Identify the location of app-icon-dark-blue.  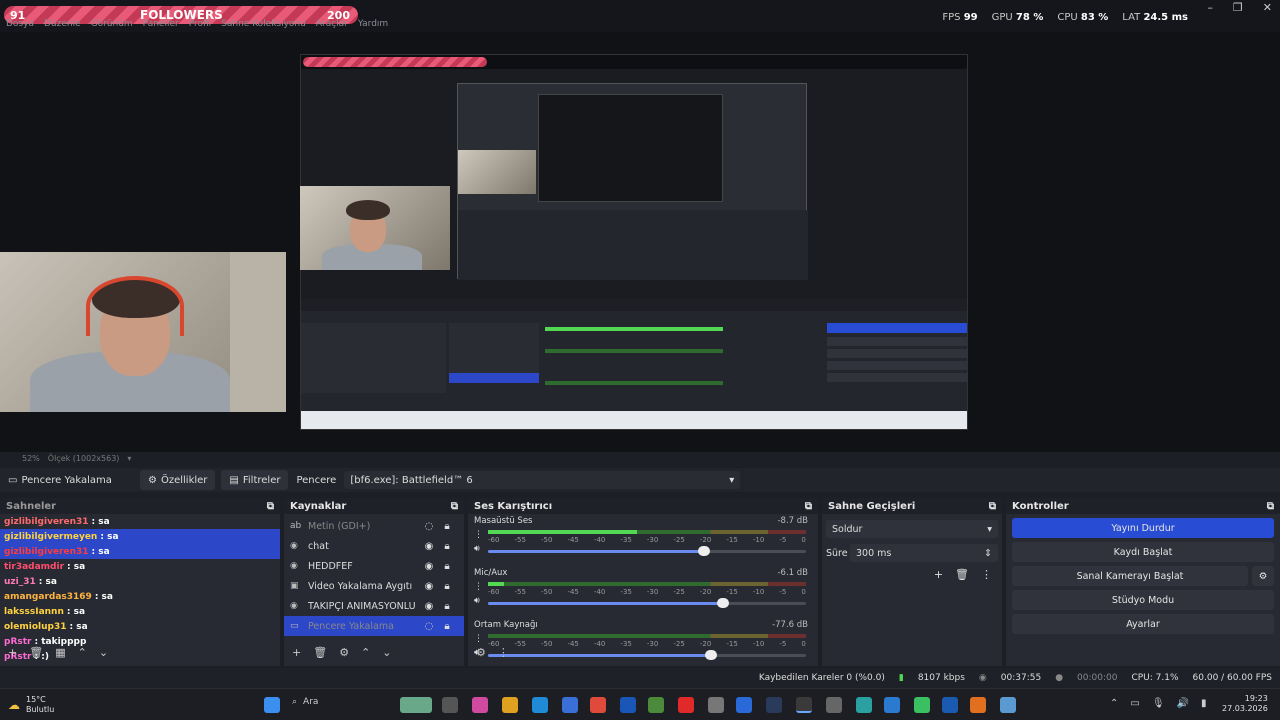
(744, 705).